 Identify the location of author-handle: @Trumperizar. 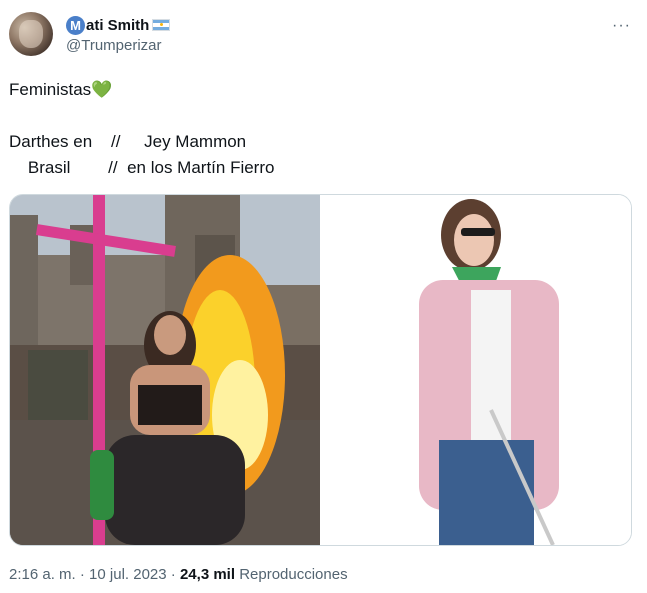
(114, 45).